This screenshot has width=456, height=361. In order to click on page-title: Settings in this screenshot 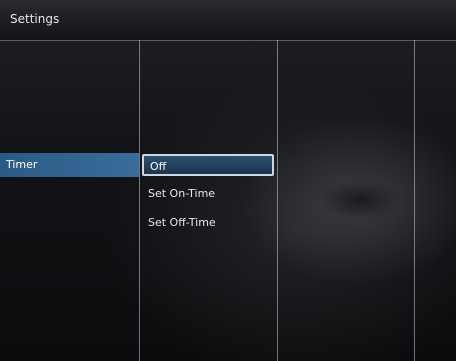, I will do `click(35, 19)`.